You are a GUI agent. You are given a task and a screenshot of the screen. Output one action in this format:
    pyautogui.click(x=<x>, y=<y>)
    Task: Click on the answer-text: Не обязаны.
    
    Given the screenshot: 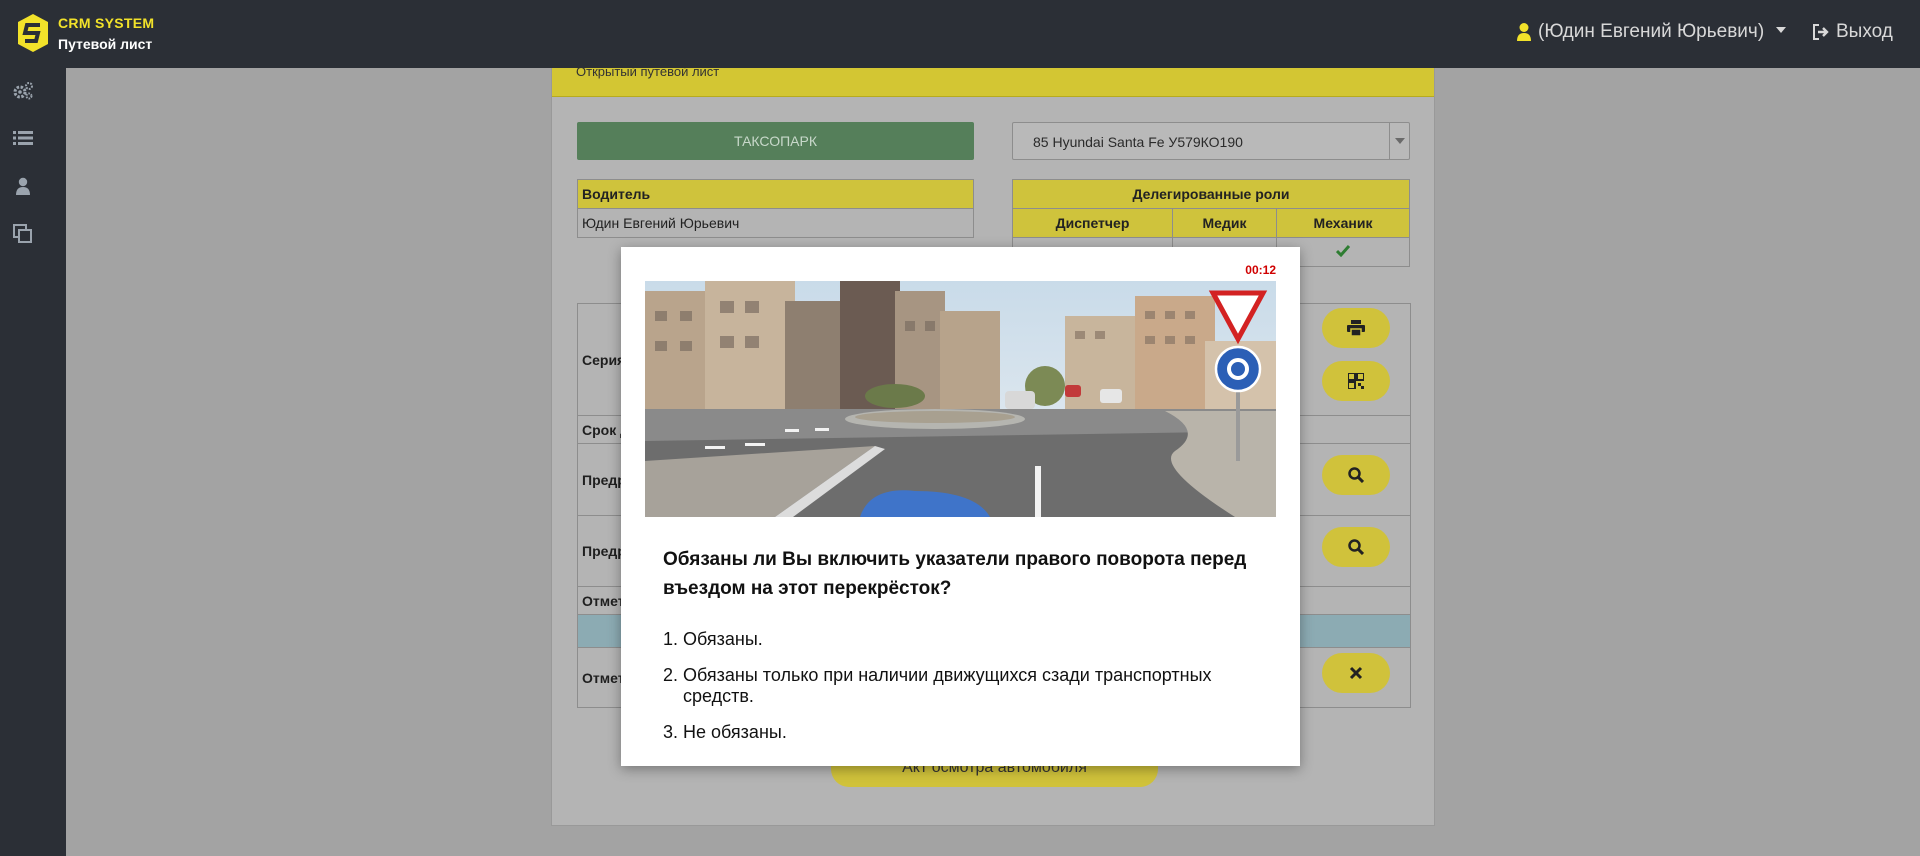 What is the action you would take?
    pyautogui.click(x=735, y=732)
    